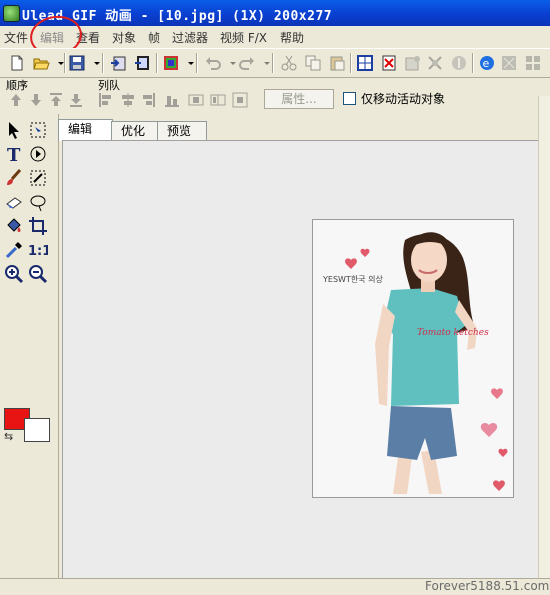 This screenshot has height=595, width=550. I want to click on tool-palette: T 1:1 ⇆, so click(29, 349).